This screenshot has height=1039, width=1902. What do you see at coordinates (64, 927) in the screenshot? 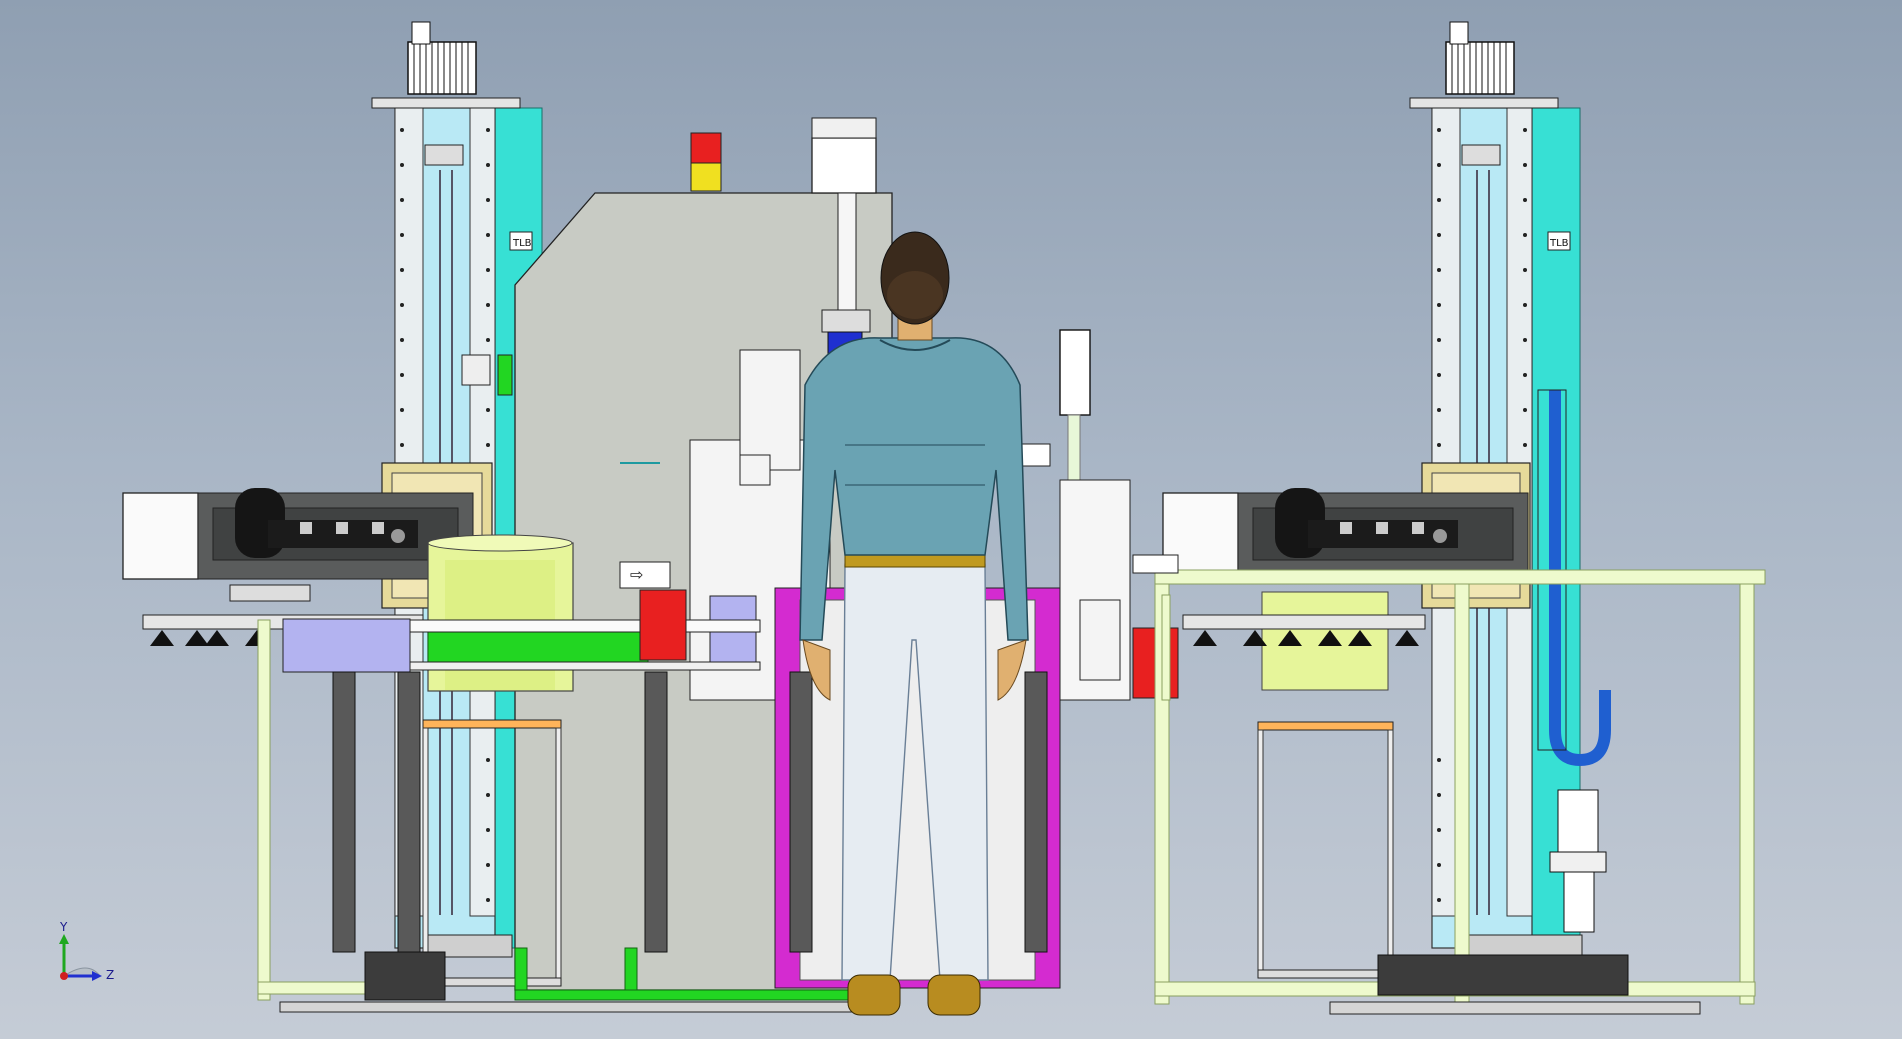
I see `triad-y-label: Y` at bounding box center [64, 927].